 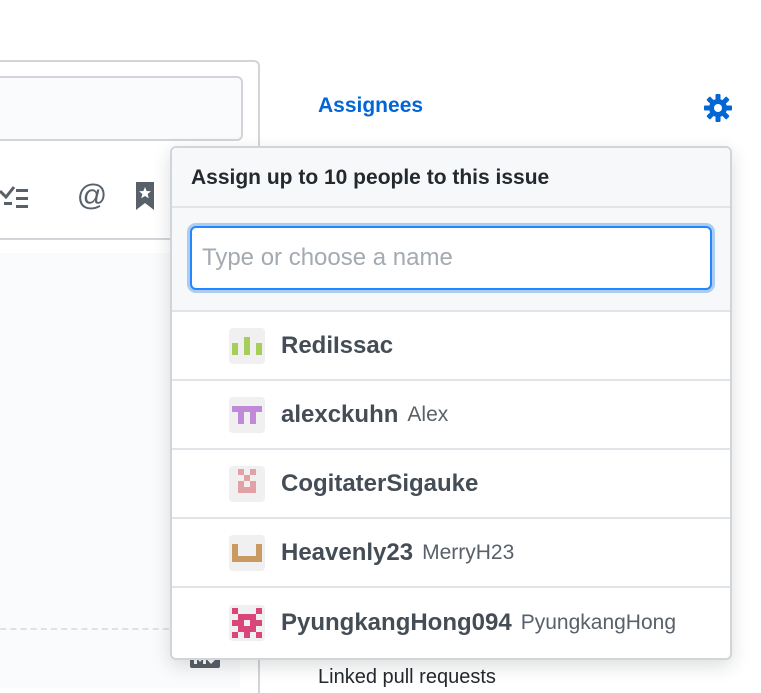 What do you see at coordinates (15, 197) in the screenshot?
I see `tasklist-icon` at bounding box center [15, 197].